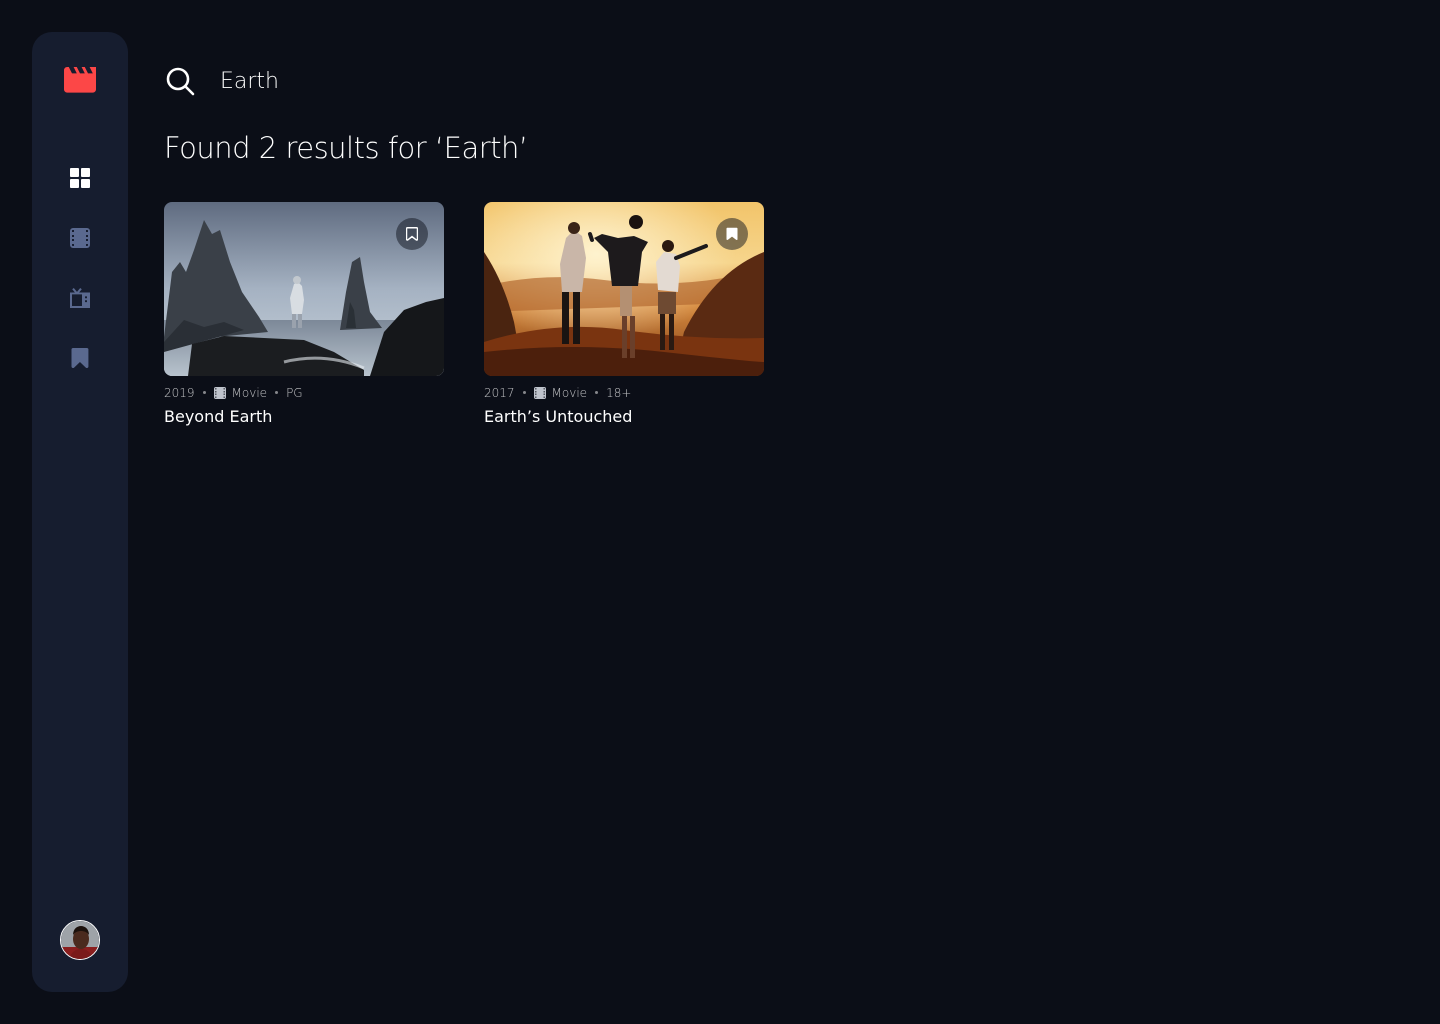  Describe the element at coordinates (499, 392) in the screenshot. I see `card-year: 2017` at that location.